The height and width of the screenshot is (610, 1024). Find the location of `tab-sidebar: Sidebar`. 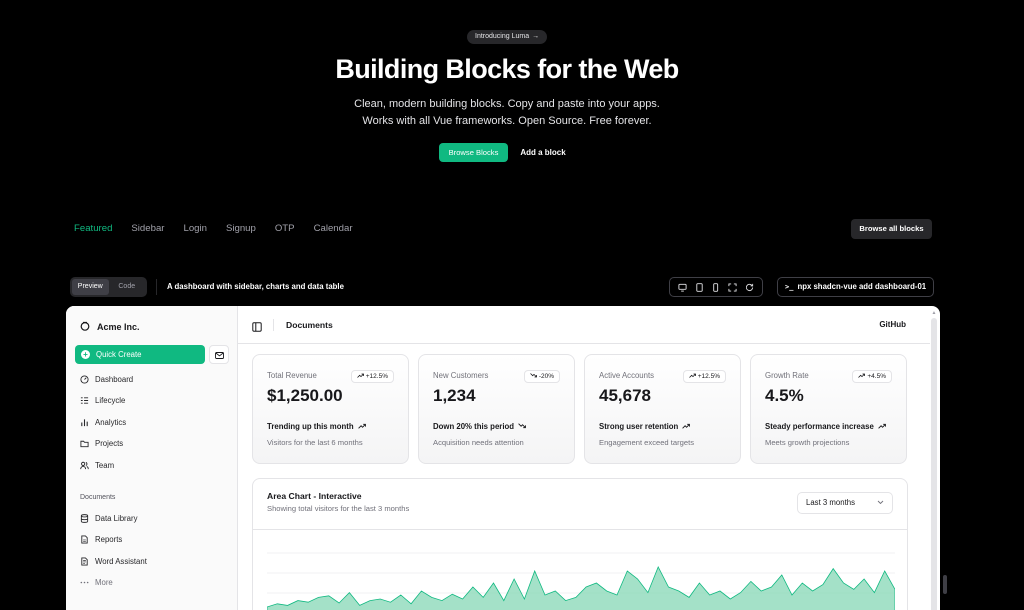

tab-sidebar: Sidebar is located at coordinates (147, 228).